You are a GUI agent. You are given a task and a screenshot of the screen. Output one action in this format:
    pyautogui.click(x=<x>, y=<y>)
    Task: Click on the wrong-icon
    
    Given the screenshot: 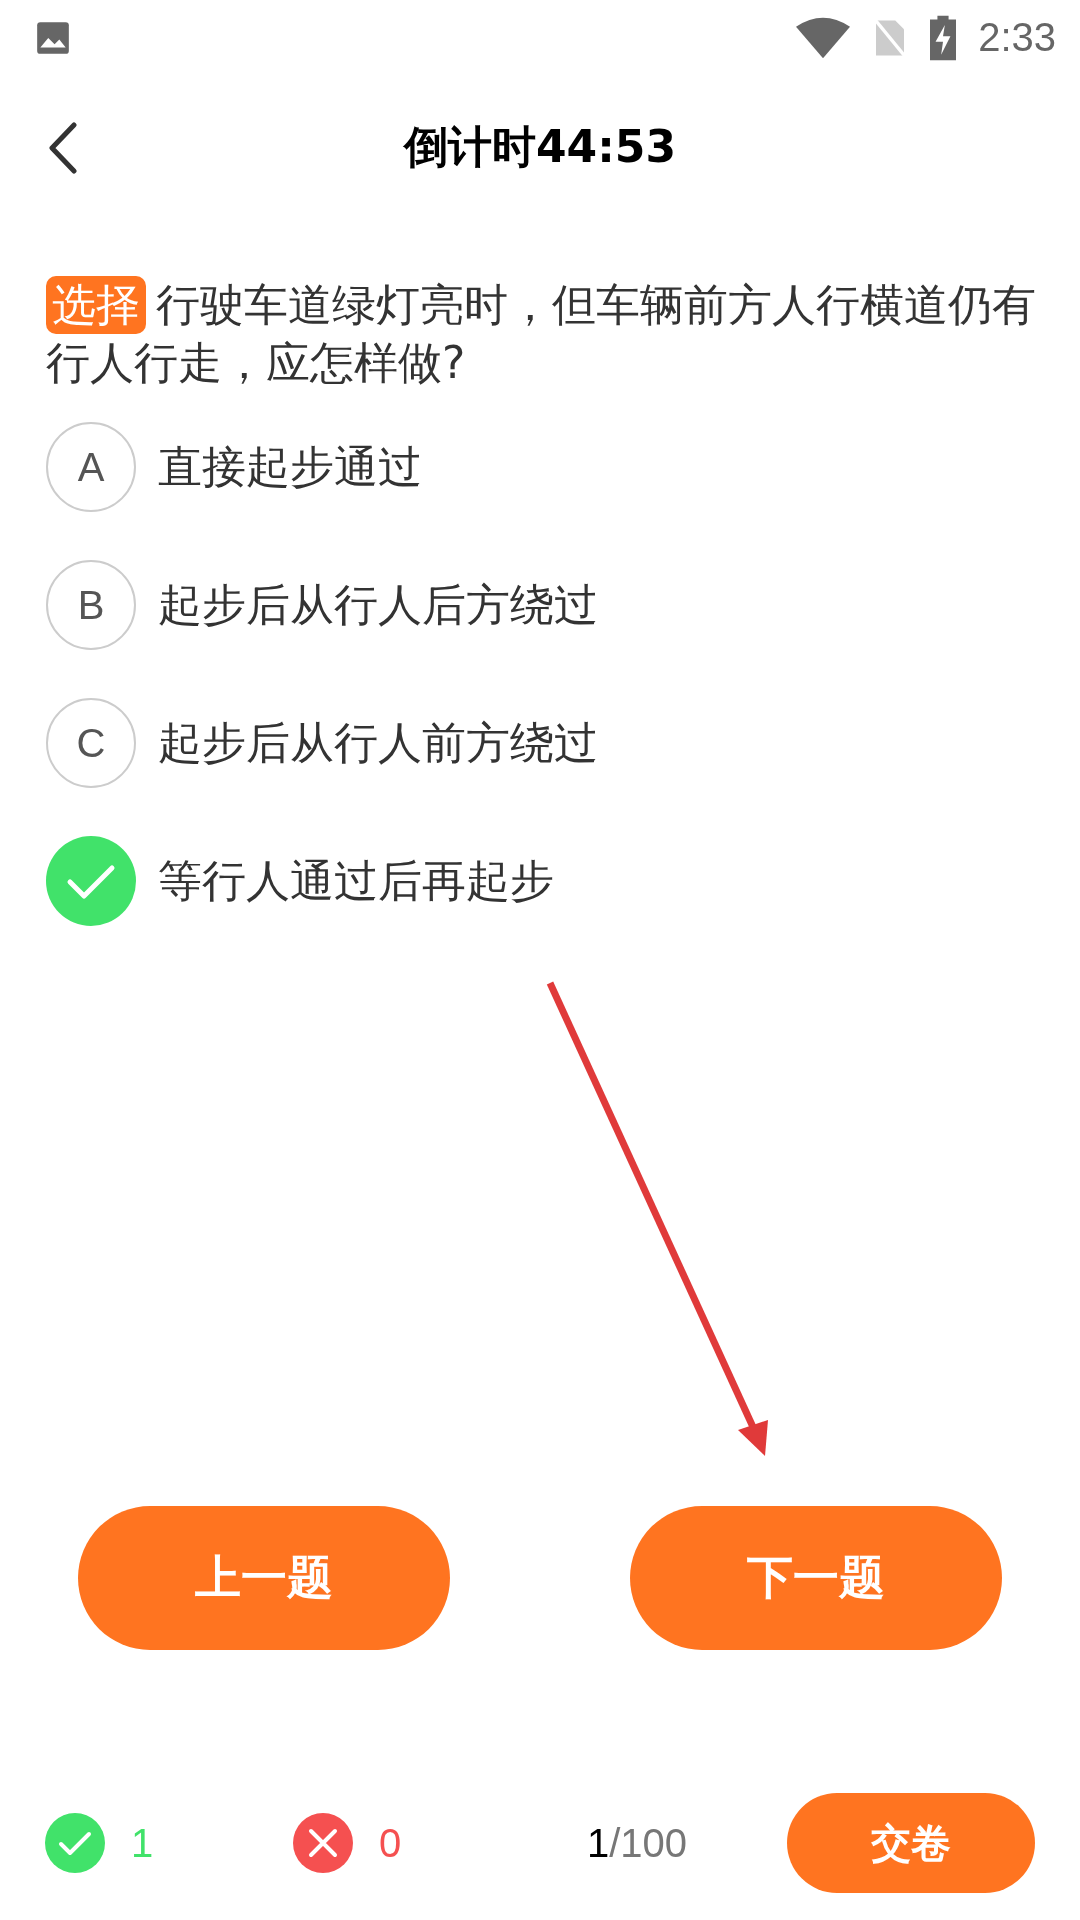 What is the action you would take?
    pyautogui.click(x=323, y=1843)
    